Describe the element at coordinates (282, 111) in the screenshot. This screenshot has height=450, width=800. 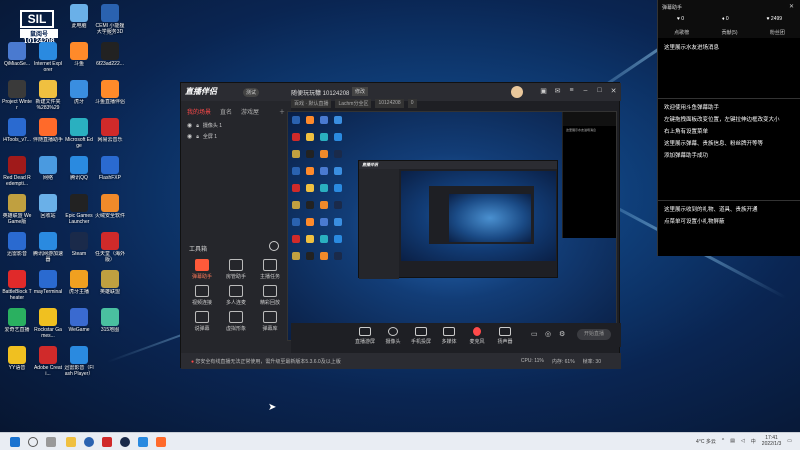
I see `add-scene-icon: ＋` at that location.